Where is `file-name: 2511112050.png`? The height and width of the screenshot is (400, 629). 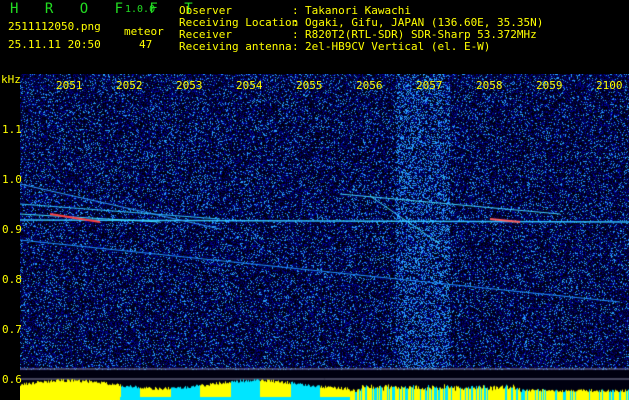
file-name: 2511112050.png is located at coordinates (54, 26).